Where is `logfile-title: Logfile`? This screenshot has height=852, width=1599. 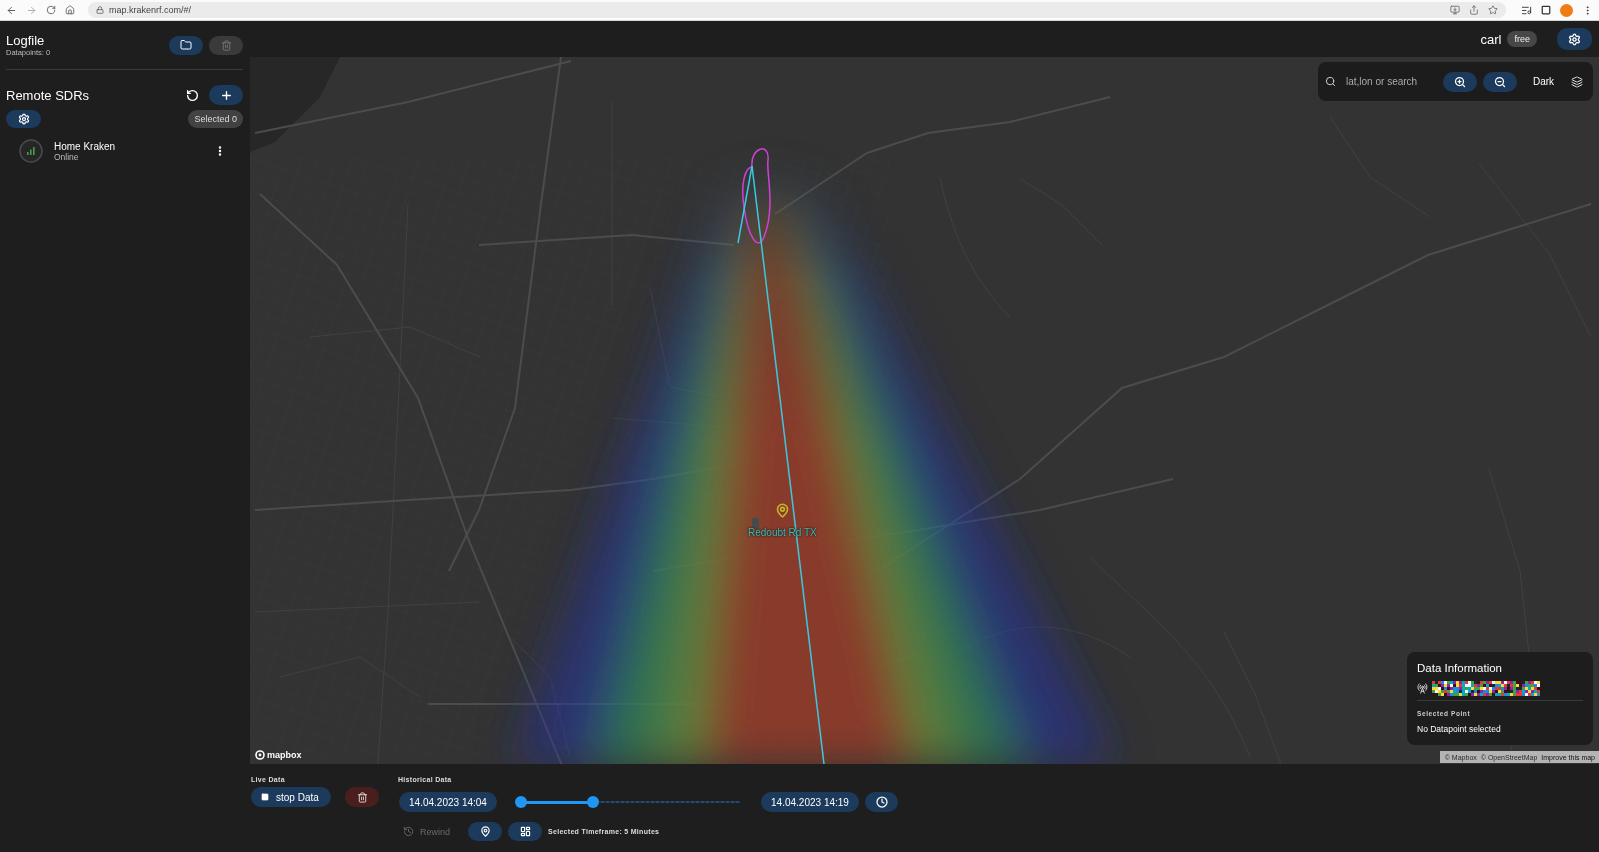
logfile-title: Logfile is located at coordinates (26, 40).